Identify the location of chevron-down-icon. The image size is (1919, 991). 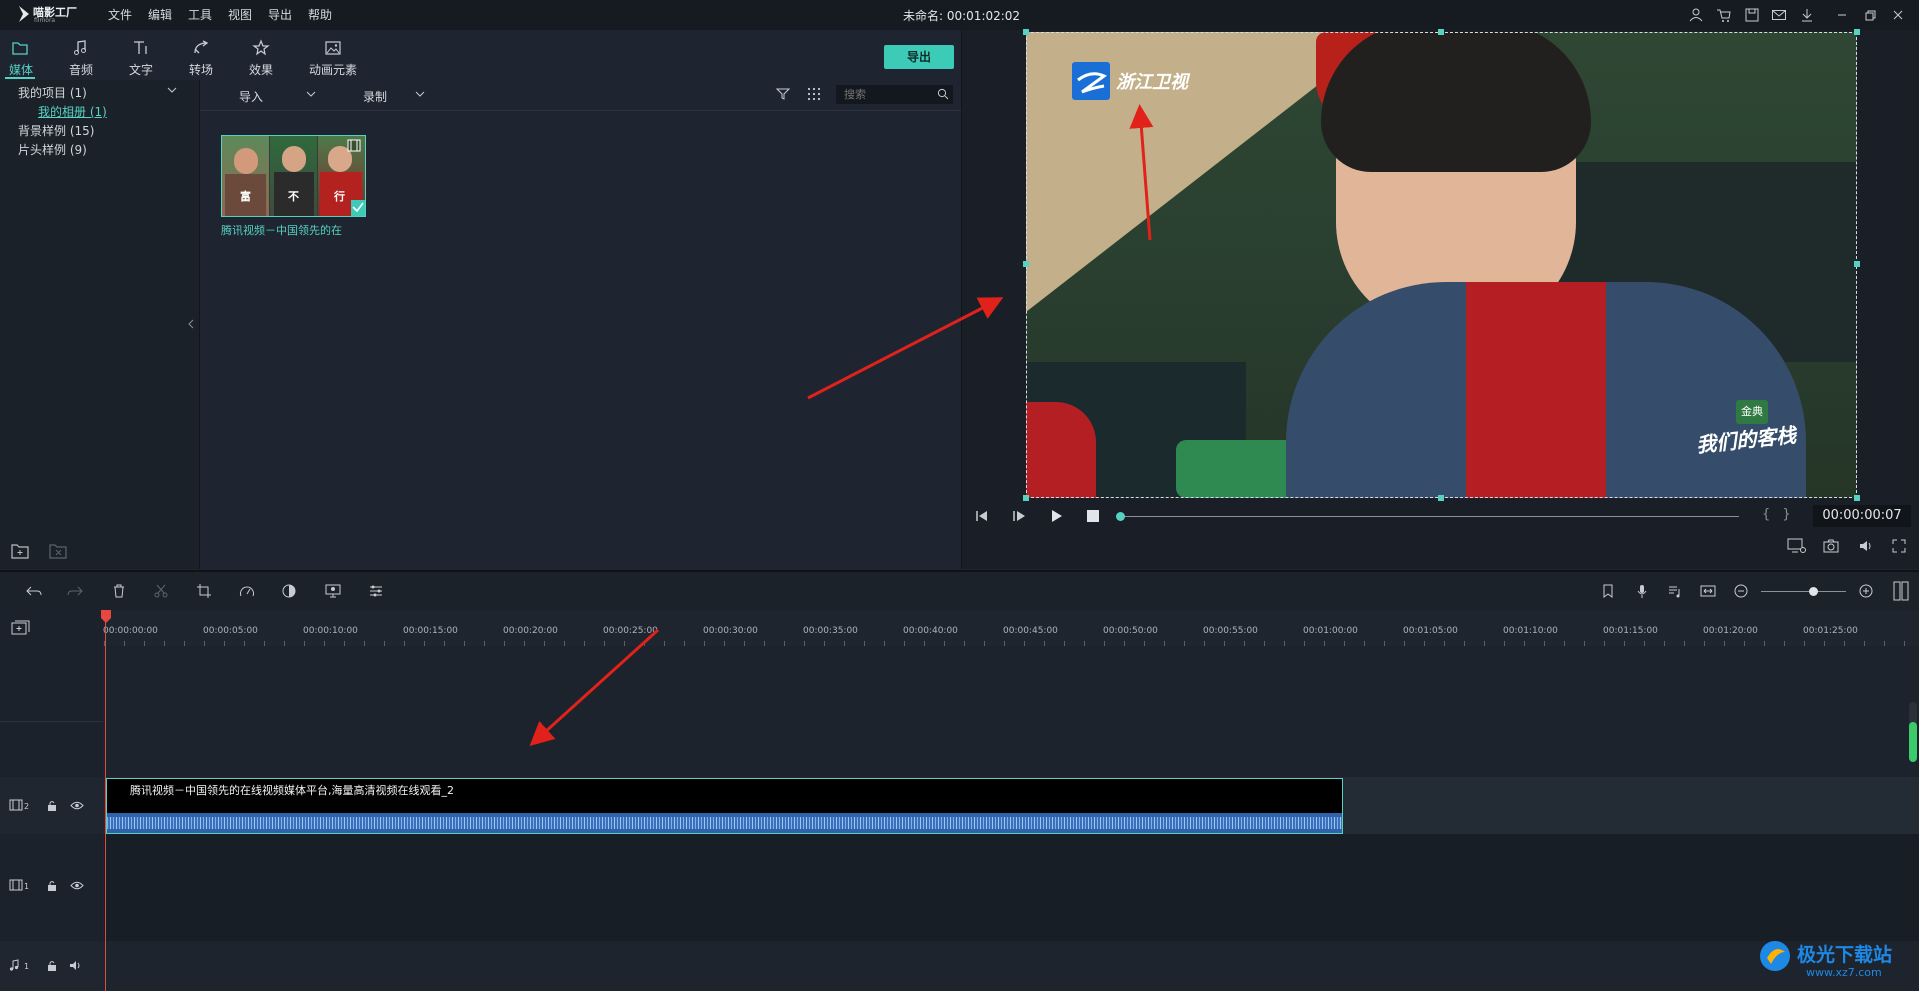
(172, 90).